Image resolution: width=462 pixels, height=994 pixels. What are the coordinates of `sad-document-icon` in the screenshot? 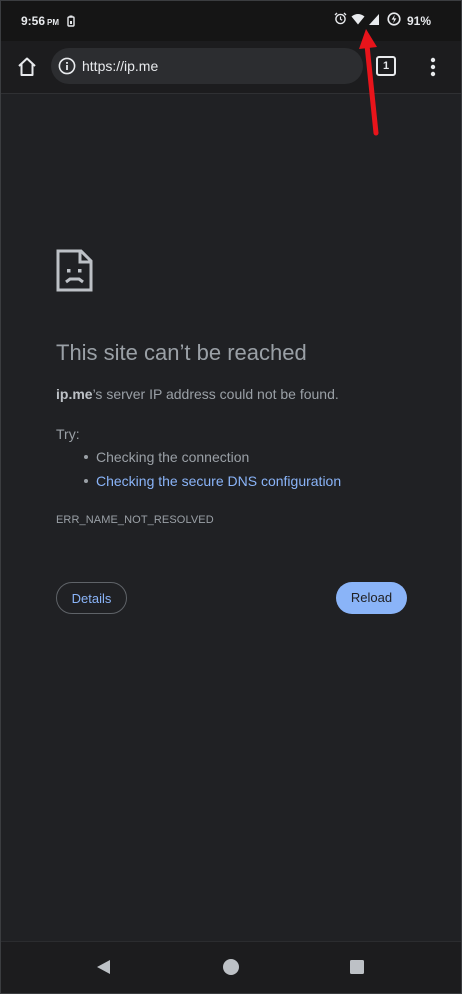 It's located at (74, 273).